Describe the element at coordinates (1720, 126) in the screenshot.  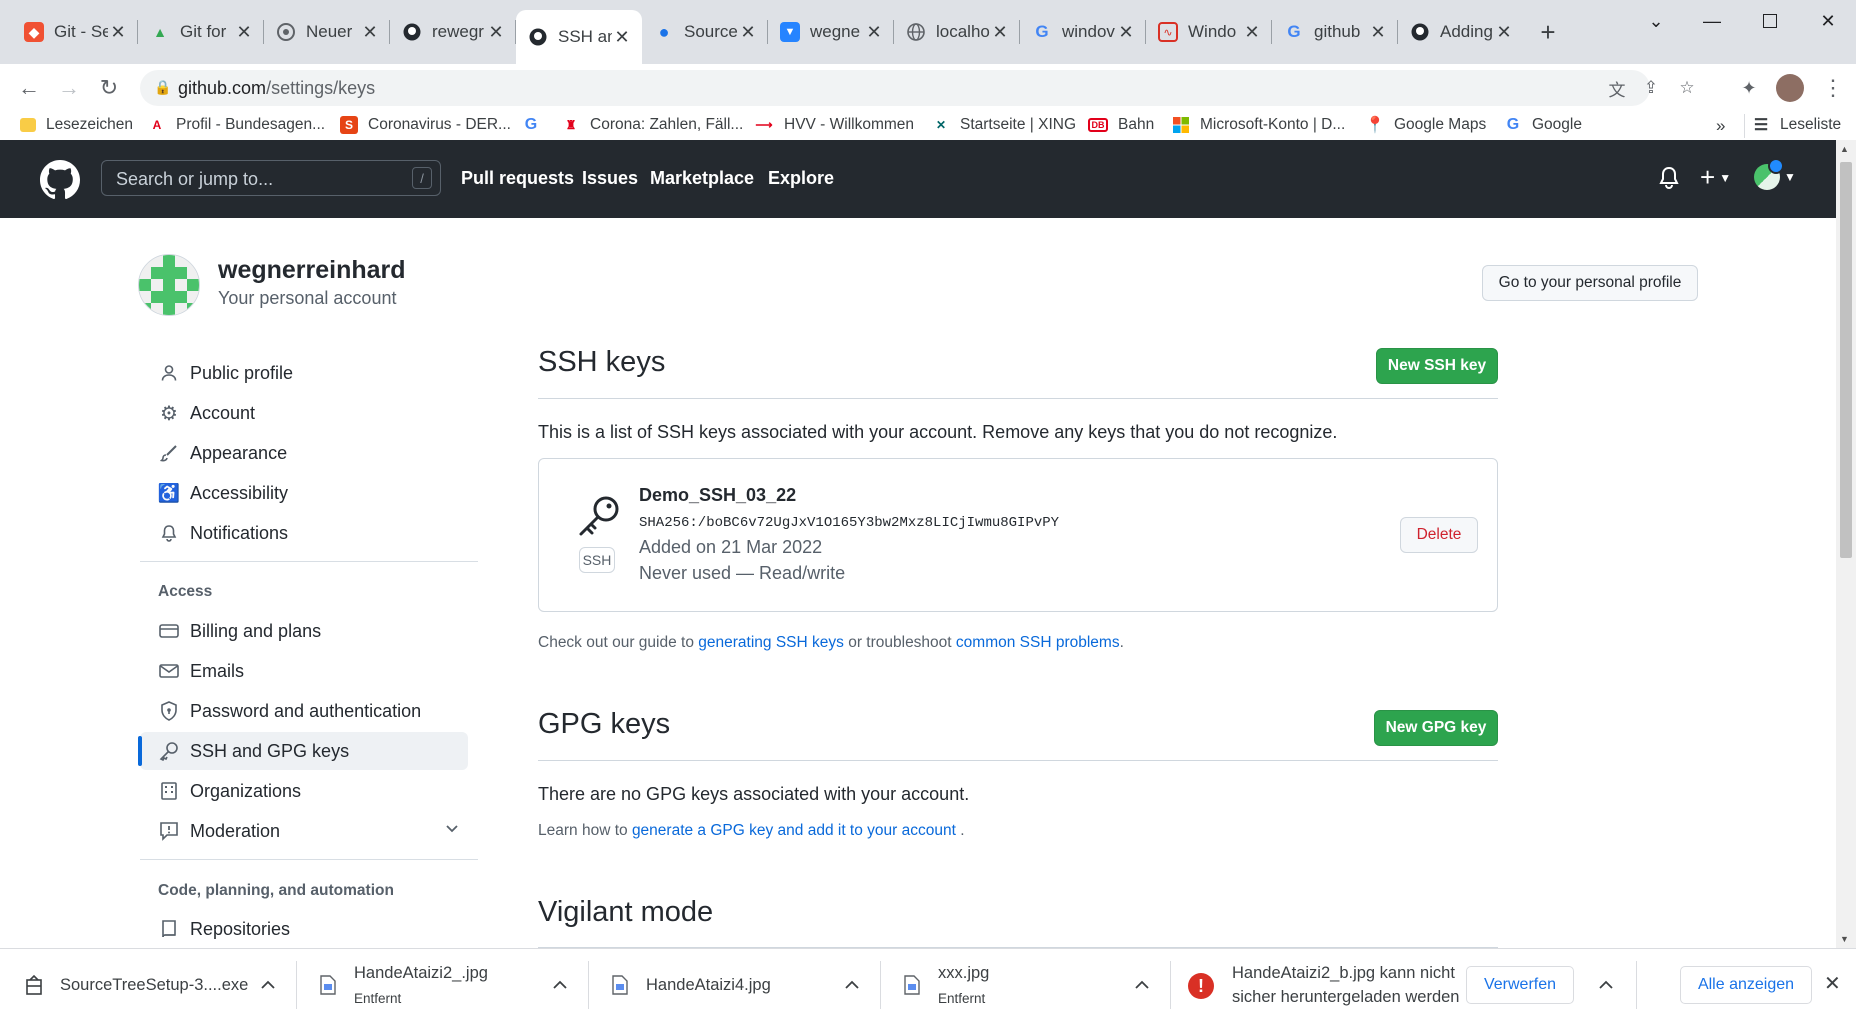
I see `bookmarks-overflow-button: »` at that location.